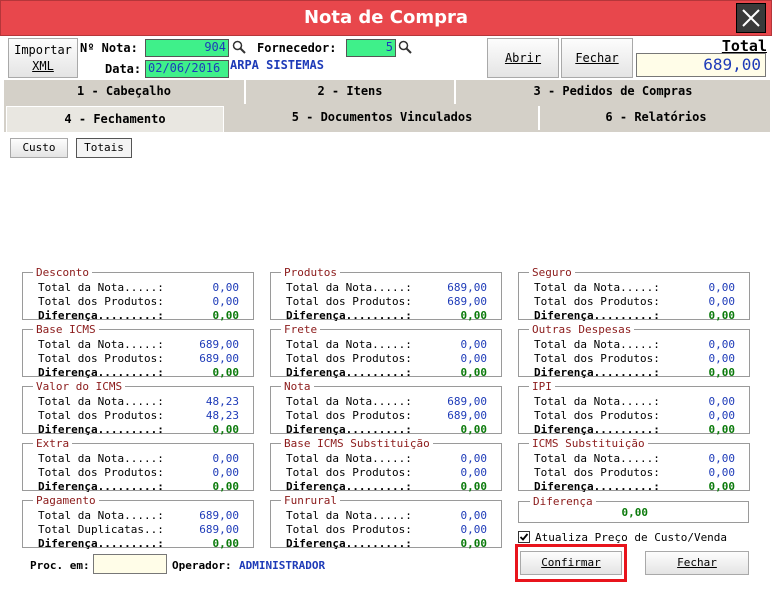 The width and height of the screenshot is (772, 604). What do you see at coordinates (552, 272) in the screenshot?
I see `group-title: Seguro` at bounding box center [552, 272].